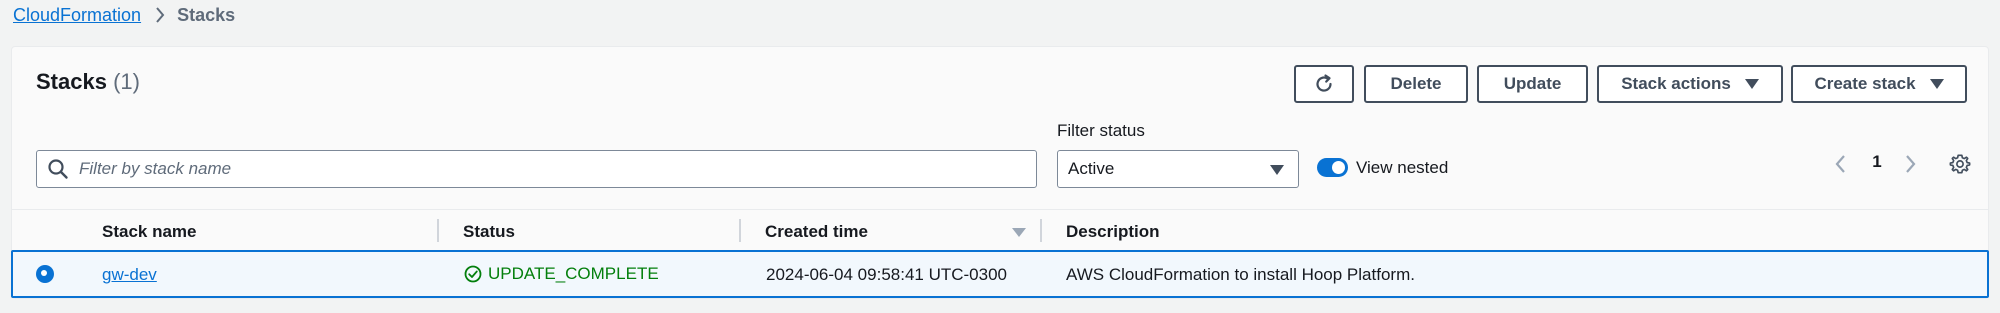 Image resolution: width=2000 pixels, height=313 pixels. I want to click on search-input, so click(539, 169).